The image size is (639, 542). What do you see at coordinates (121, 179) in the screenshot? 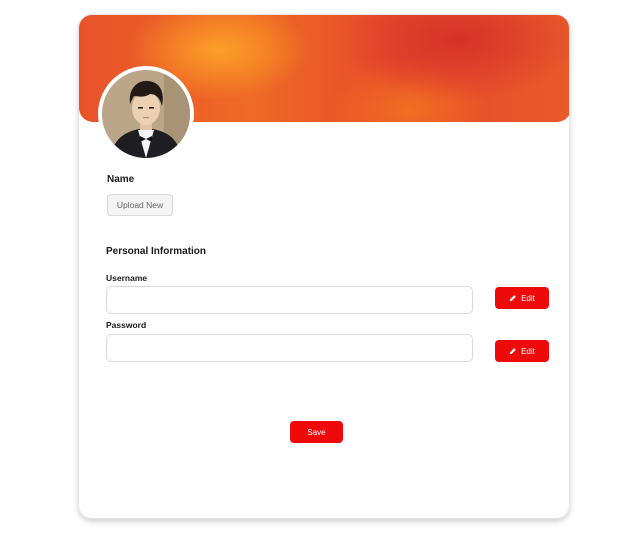
I see `name-label: Name` at bounding box center [121, 179].